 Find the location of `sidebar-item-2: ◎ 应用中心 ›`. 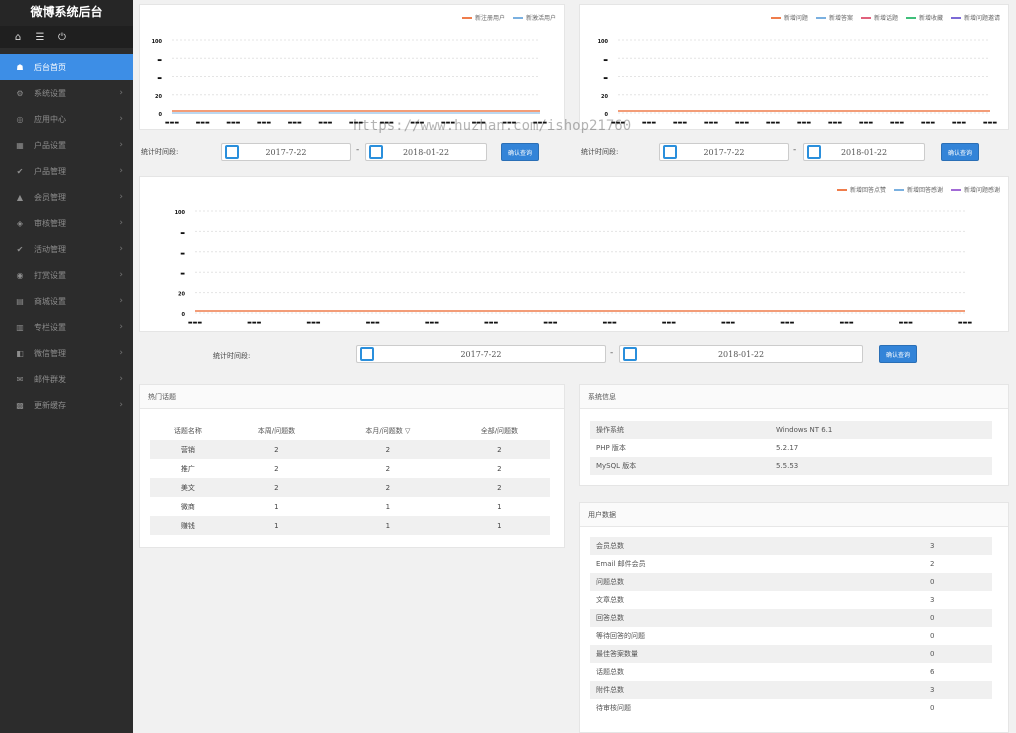

sidebar-item-2: ◎ 应用中心 › is located at coordinates (66, 119).